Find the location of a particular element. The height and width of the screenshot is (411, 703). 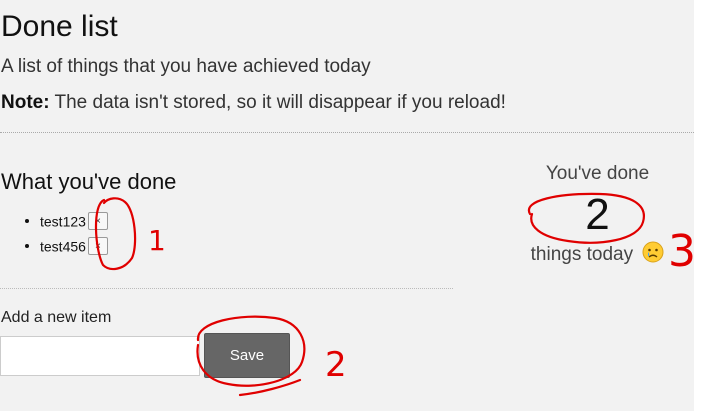

list-item: test456× is located at coordinates (74, 247).